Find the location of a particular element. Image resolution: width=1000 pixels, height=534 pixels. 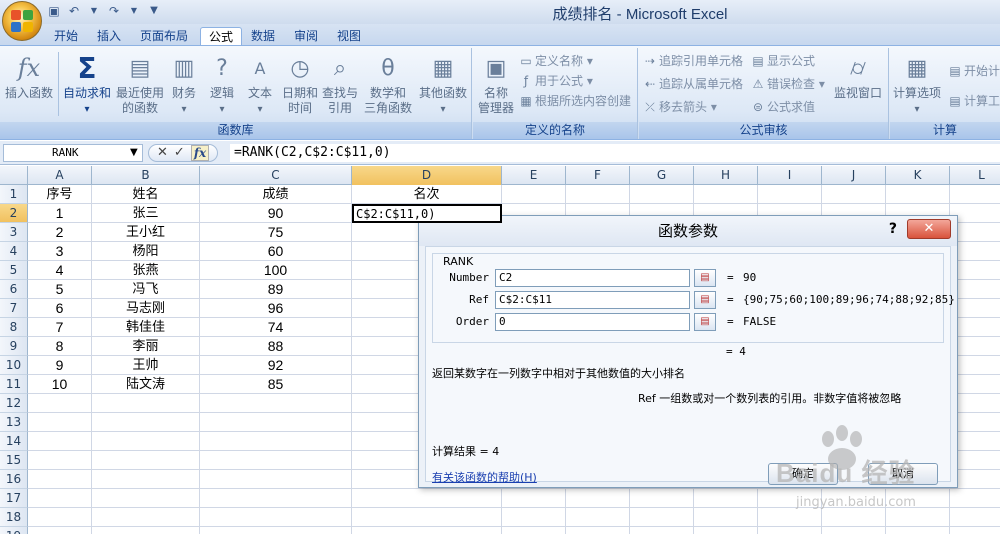

row-header-16: 16 is located at coordinates (14, 479).